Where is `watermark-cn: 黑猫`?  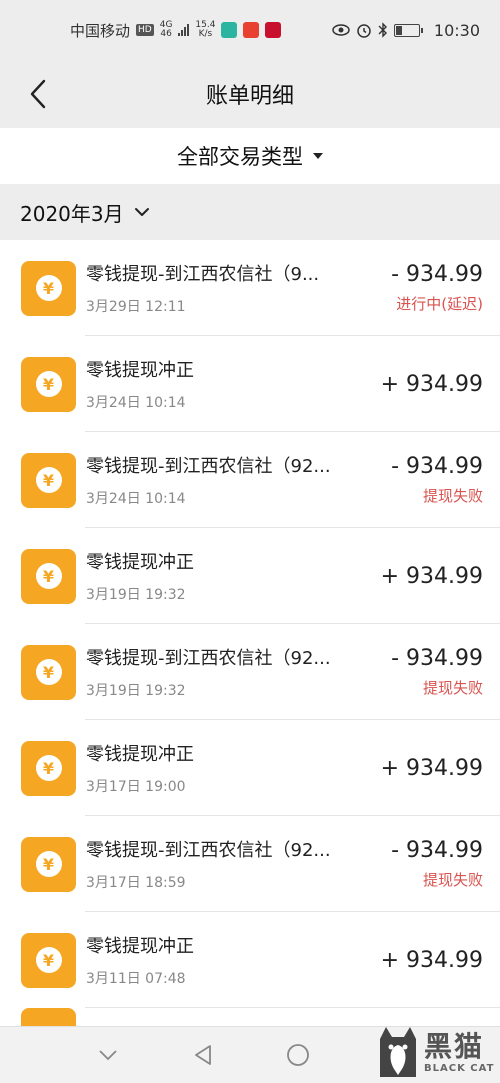
watermark-cn: 黑猫 is located at coordinates (454, 1046).